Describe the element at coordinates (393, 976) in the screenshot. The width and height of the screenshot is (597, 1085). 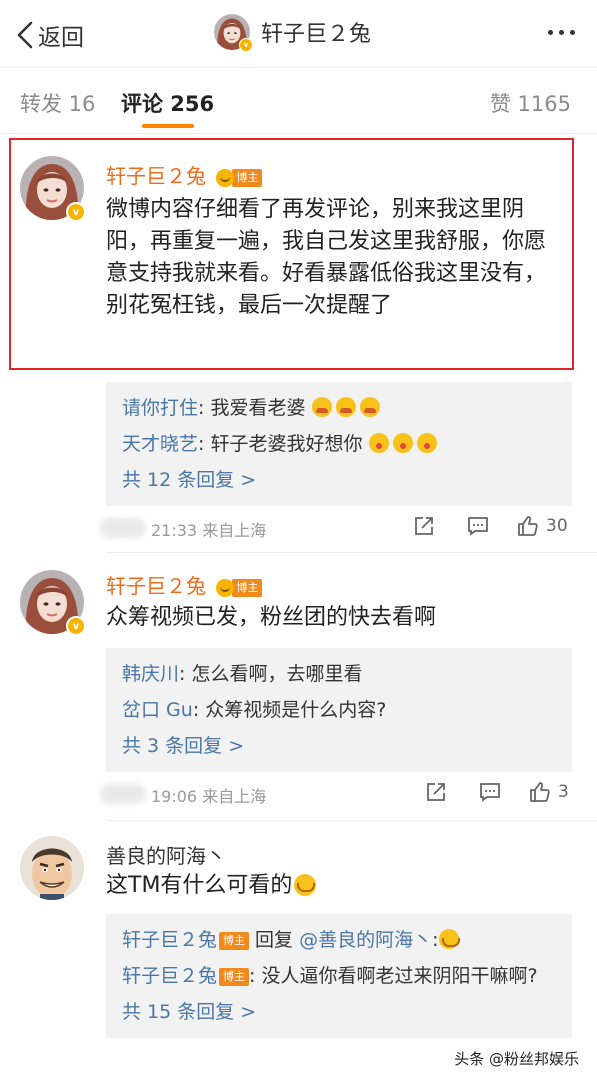
I see `reply-text: : 没人逼你看啊老过来阴阳干嘛啊?` at that location.